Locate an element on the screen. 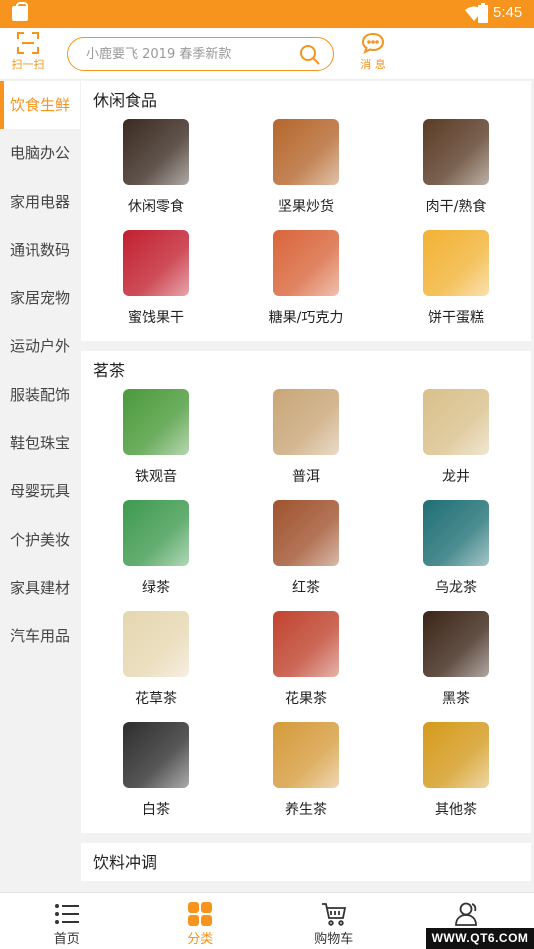 This screenshot has height=949, width=534. grid-item: 花草茶 is located at coordinates (156, 658).